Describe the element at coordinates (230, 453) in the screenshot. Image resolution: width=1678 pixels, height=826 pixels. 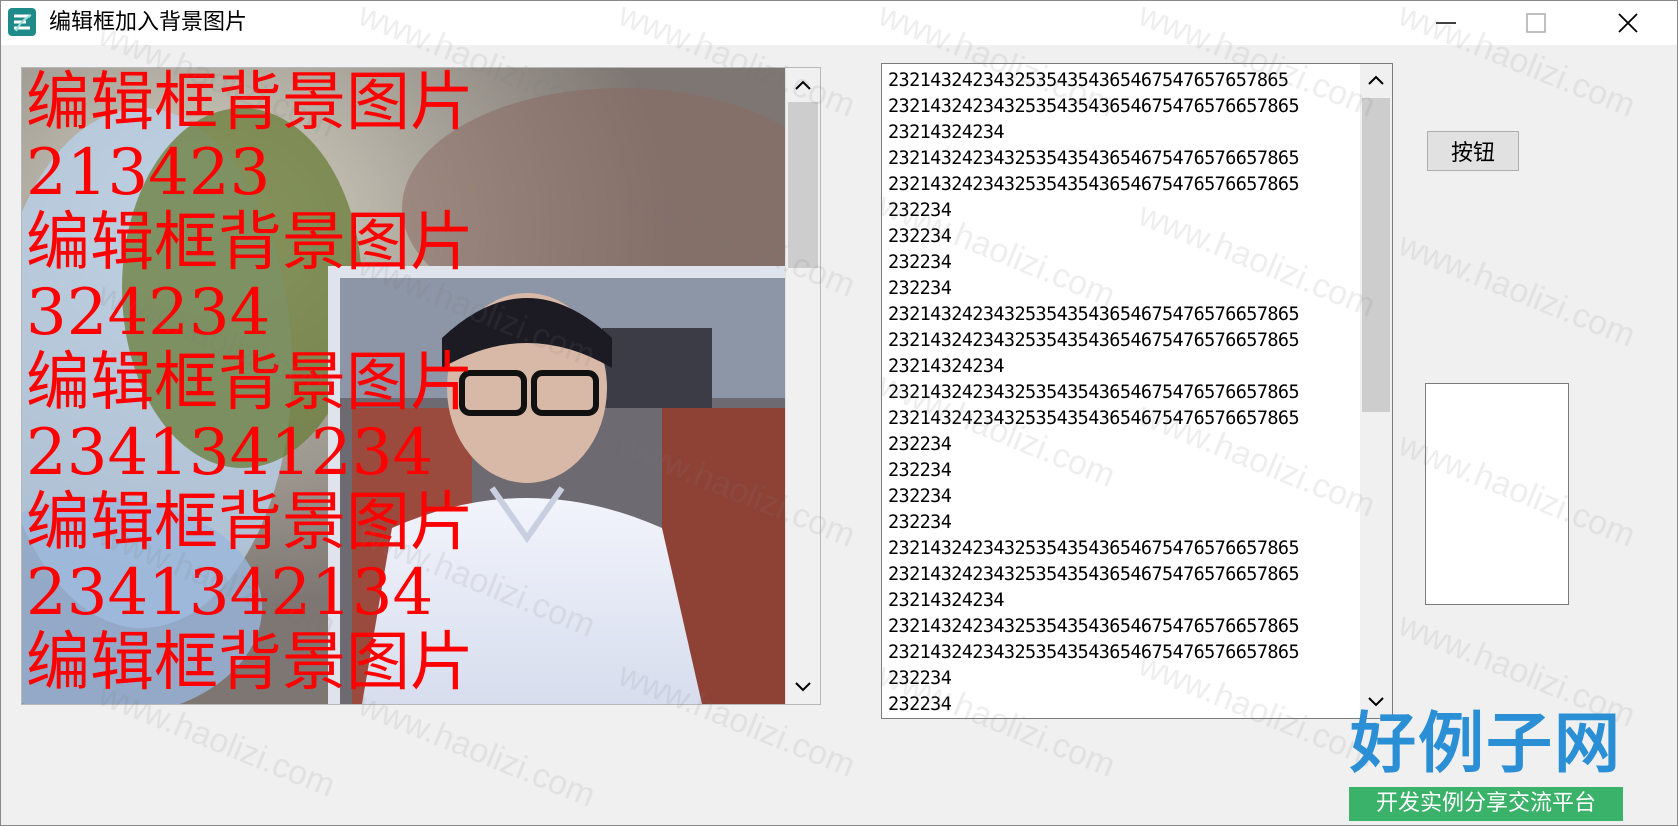
I see `edit-text-line: 2341341234` at that location.